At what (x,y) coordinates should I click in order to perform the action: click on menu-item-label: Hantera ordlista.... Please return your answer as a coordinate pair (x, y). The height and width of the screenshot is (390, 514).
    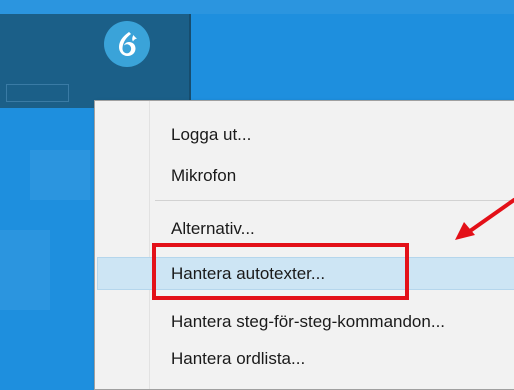
    Looking at the image, I should click on (238, 358).